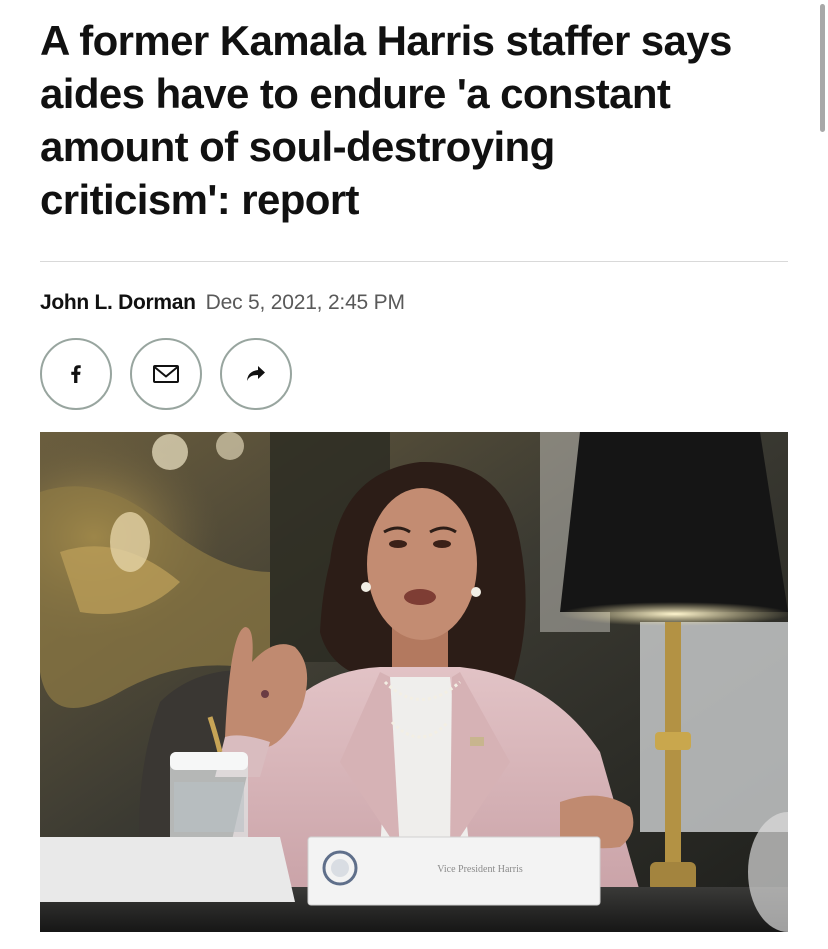 The image size is (828, 949). What do you see at coordinates (305, 302) in the screenshot?
I see `publish-date: Dec 5, 2021, 2:45 PM` at bounding box center [305, 302].